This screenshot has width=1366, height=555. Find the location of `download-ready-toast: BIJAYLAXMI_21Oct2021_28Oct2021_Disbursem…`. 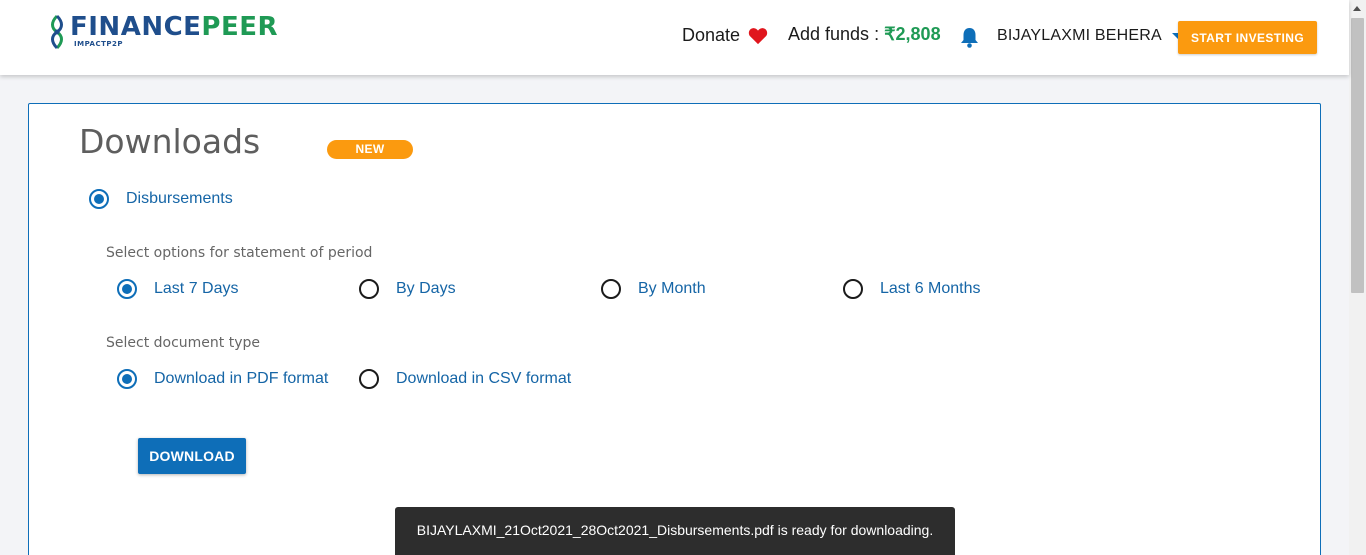

download-ready-toast: BIJAYLAXMI_21Oct2021_28Oct2021_Disbursem… is located at coordinates (675, 531).